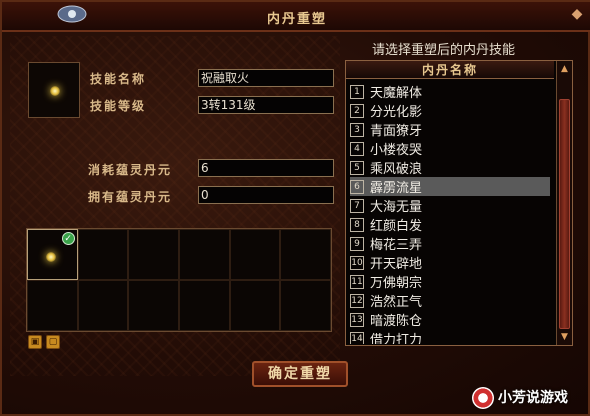 This screenshot has width=590, height=416. Describe the element at coordinates (396, 169) in the screenshot. I see `item-name: 乘风破浪` at that location.